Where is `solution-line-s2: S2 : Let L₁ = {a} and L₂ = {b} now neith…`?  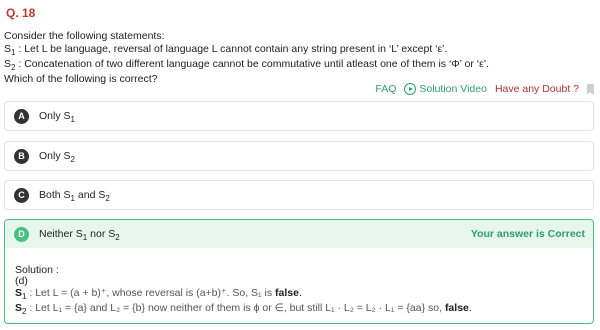
solution-line-s2: S2 : Let L₁ = {a} and L₂ = {b} now neith… is located at coordinates (243, 309).